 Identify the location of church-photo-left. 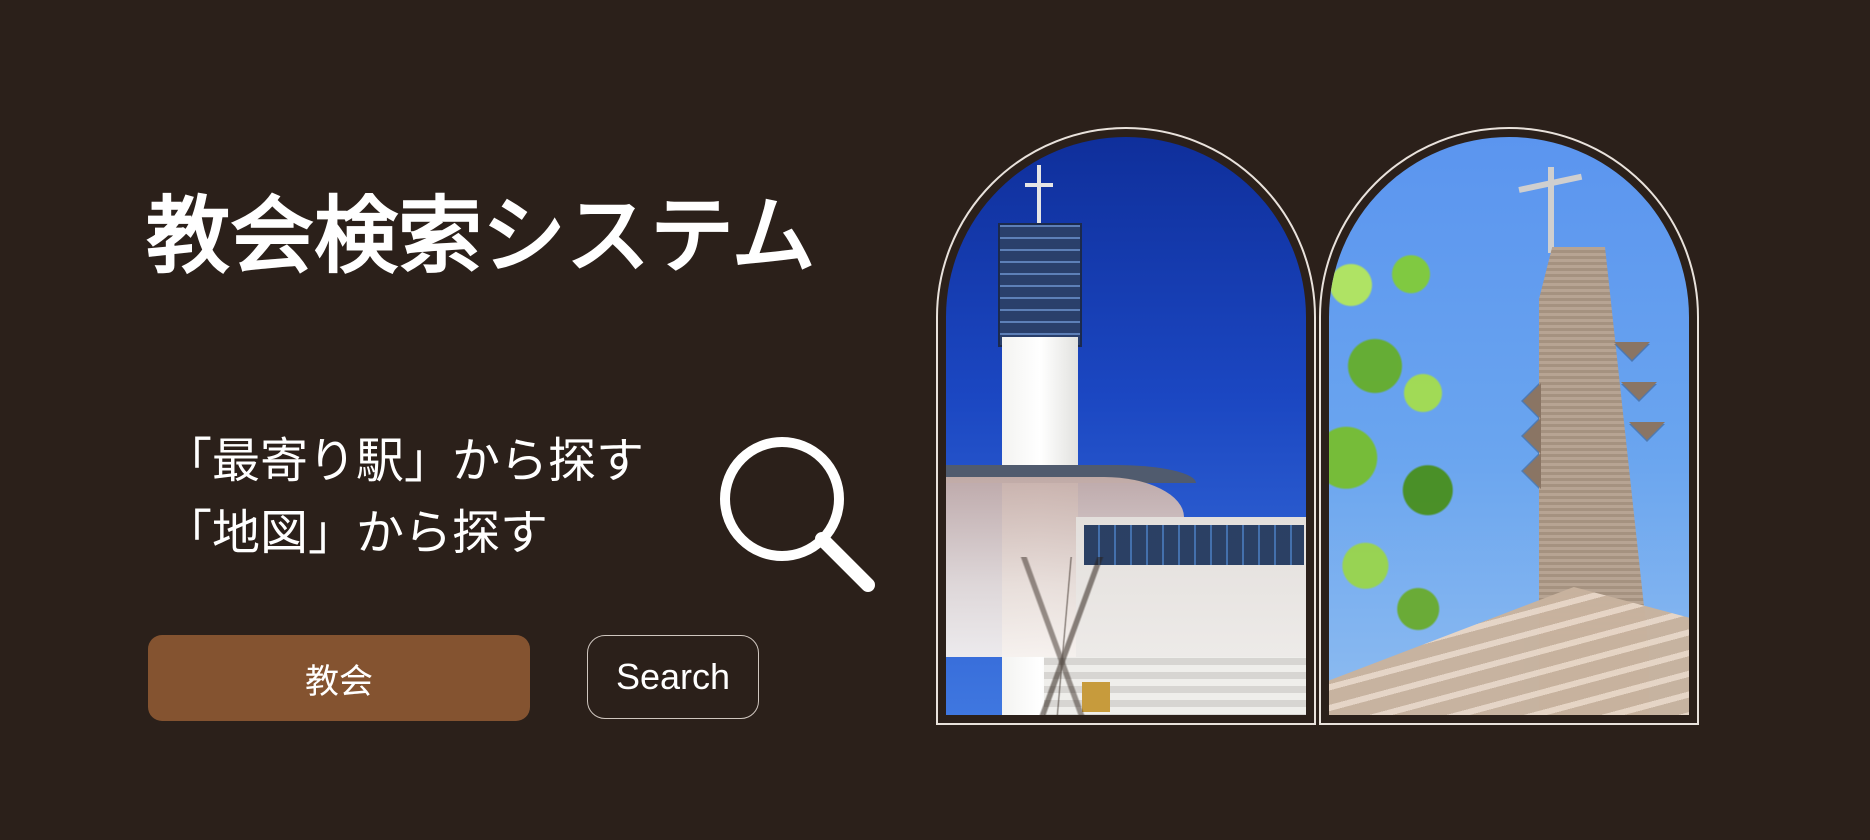
(1126, 426).